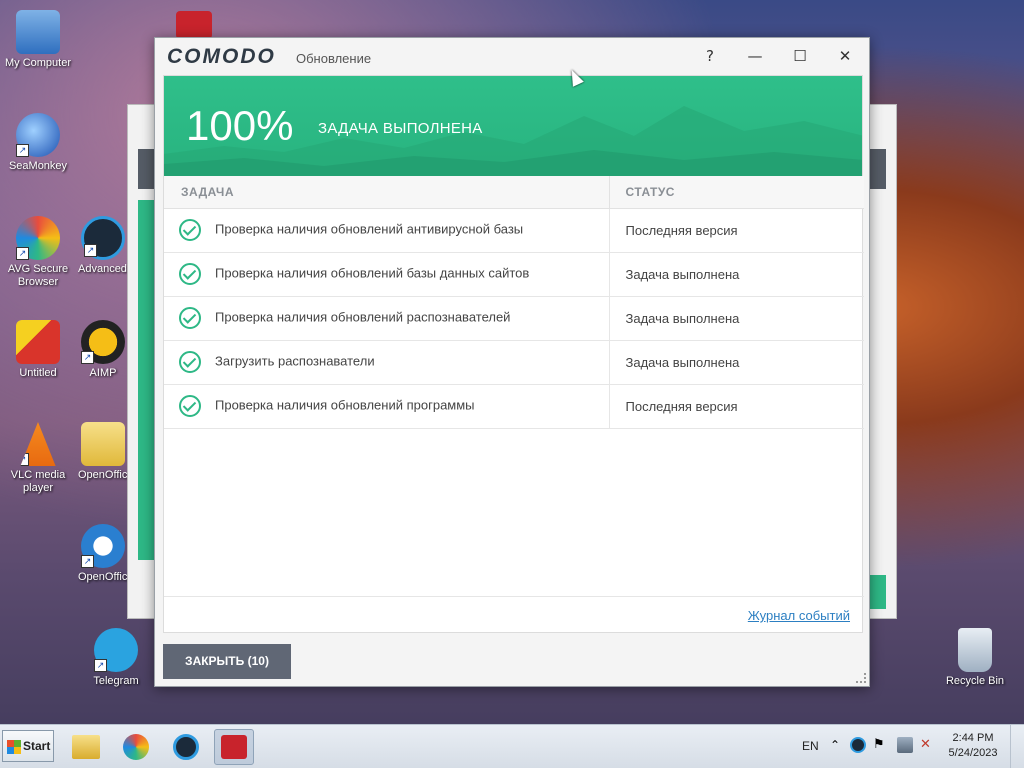  I want to click on taskbar-advanced-systemcare, so click(186, 747).